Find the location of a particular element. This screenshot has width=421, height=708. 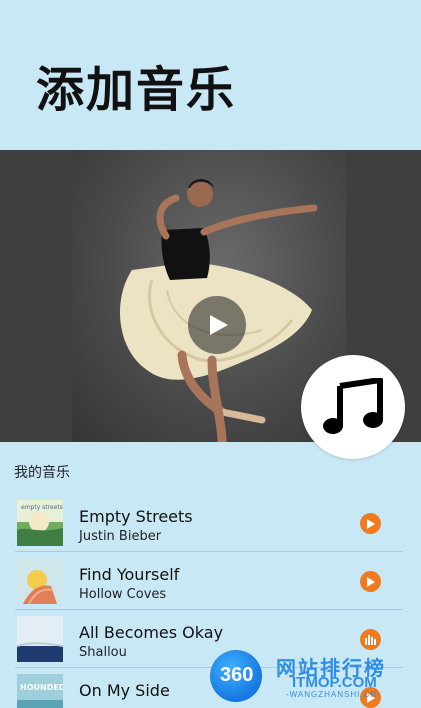

track-name: Find Yourself is located at coordinates (129, 574).